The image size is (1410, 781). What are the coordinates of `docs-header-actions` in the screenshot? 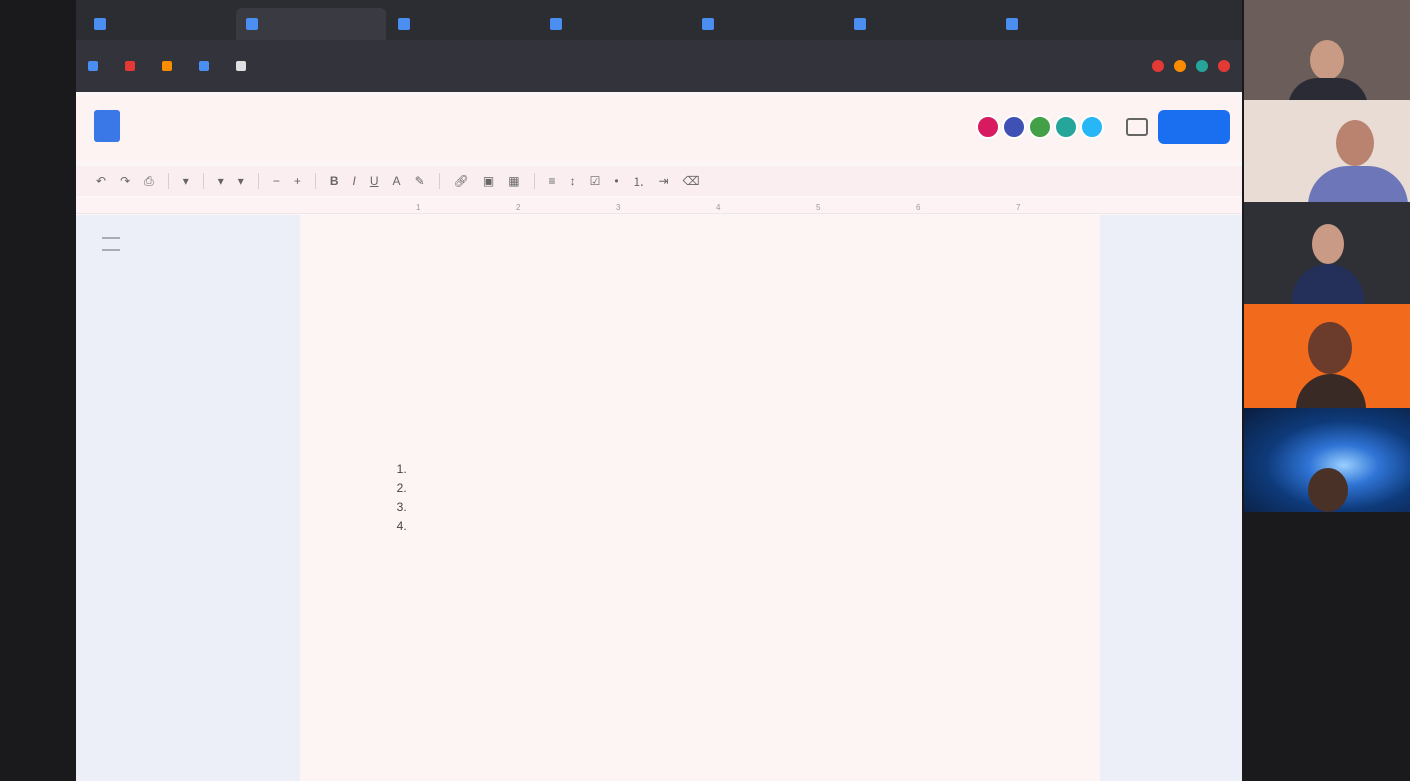 It's located at (1103, 127).